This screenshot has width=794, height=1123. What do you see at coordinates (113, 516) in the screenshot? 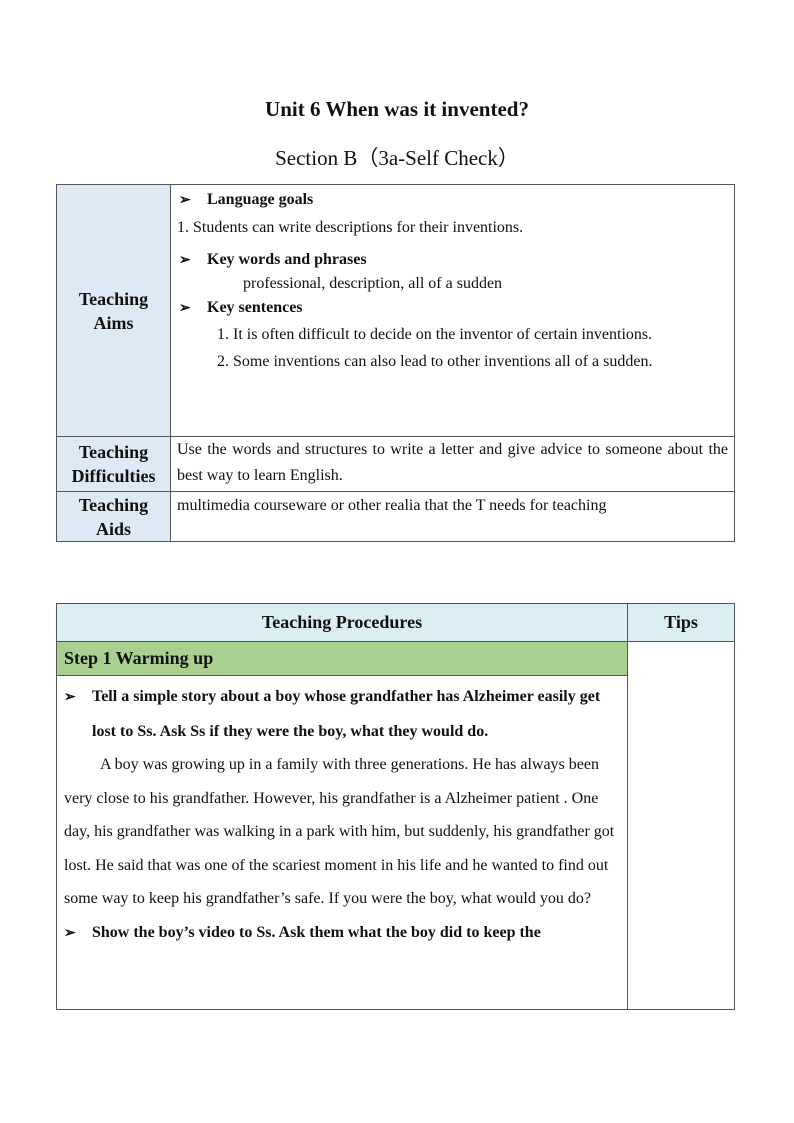
I see `label-teaching-aids: Teaching Aids` at bounding box center [113, 516].